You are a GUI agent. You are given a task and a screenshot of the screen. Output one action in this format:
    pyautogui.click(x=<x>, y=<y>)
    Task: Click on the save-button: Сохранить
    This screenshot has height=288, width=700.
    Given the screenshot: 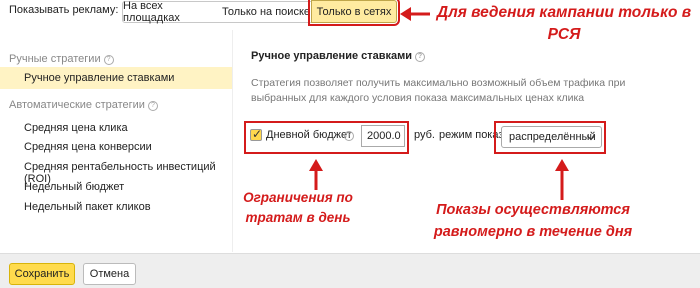 What is the action you would take?
    pyautogui.click(x=42, y=274)
    